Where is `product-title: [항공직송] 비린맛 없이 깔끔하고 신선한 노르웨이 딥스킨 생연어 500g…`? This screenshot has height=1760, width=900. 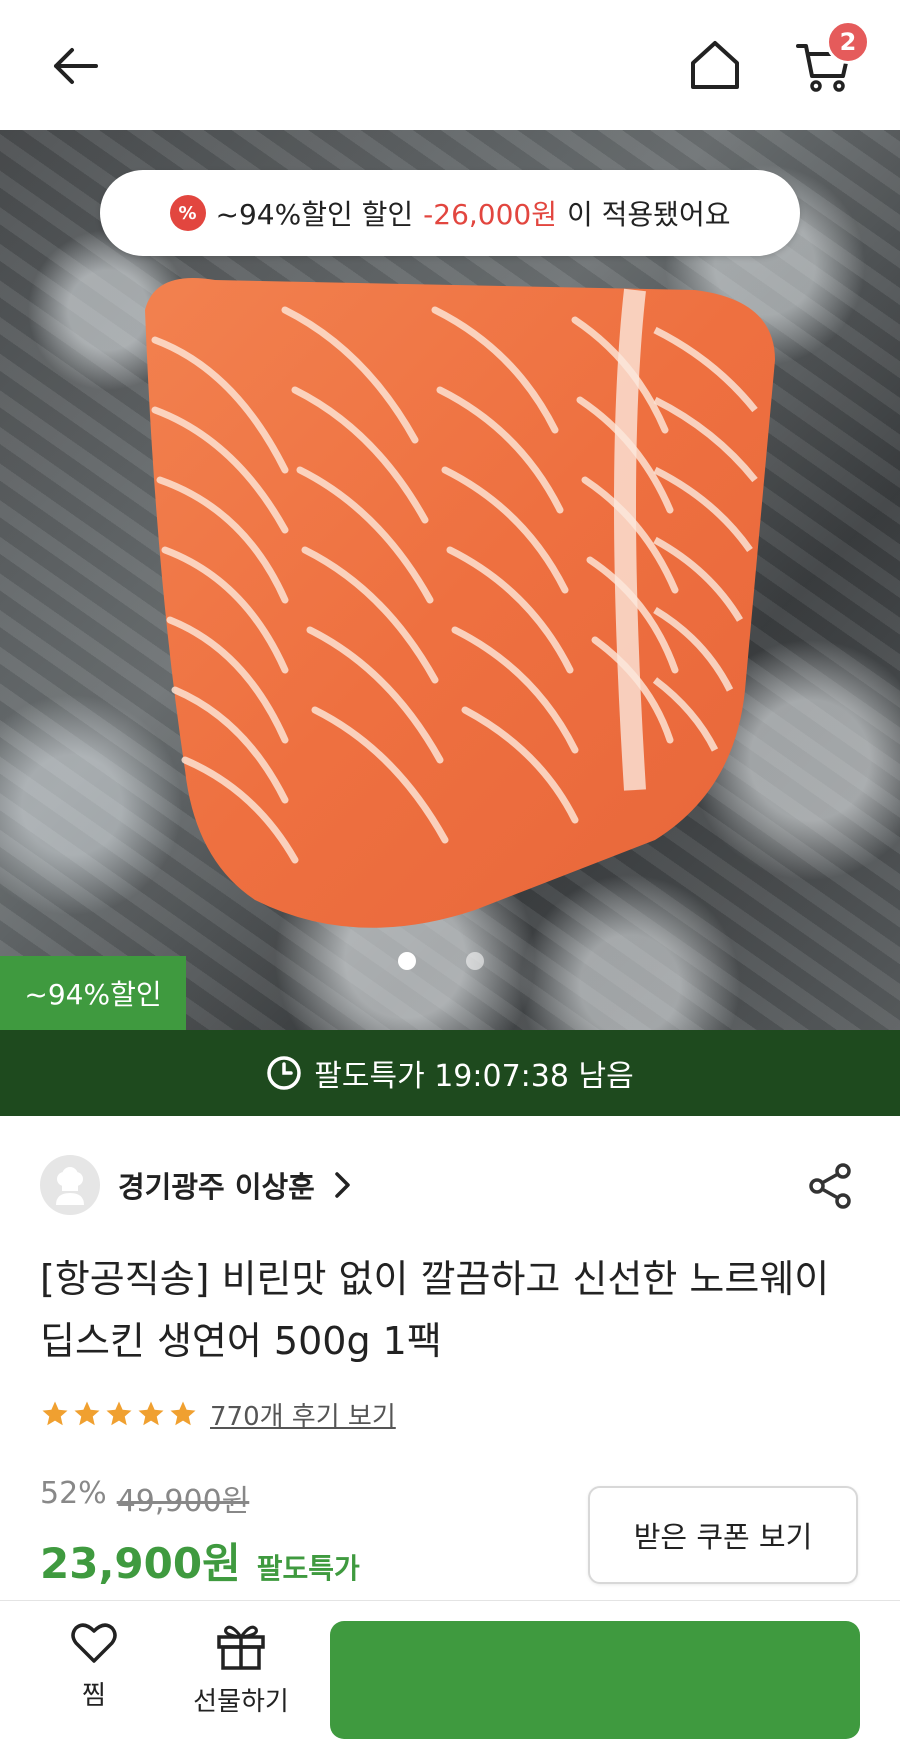
product-title: [항공직송] 비린맛 없이 깔끔하고 신선한 노르웨이 딥스킨 생연어 500g… is located at coordinates (435, 1310).